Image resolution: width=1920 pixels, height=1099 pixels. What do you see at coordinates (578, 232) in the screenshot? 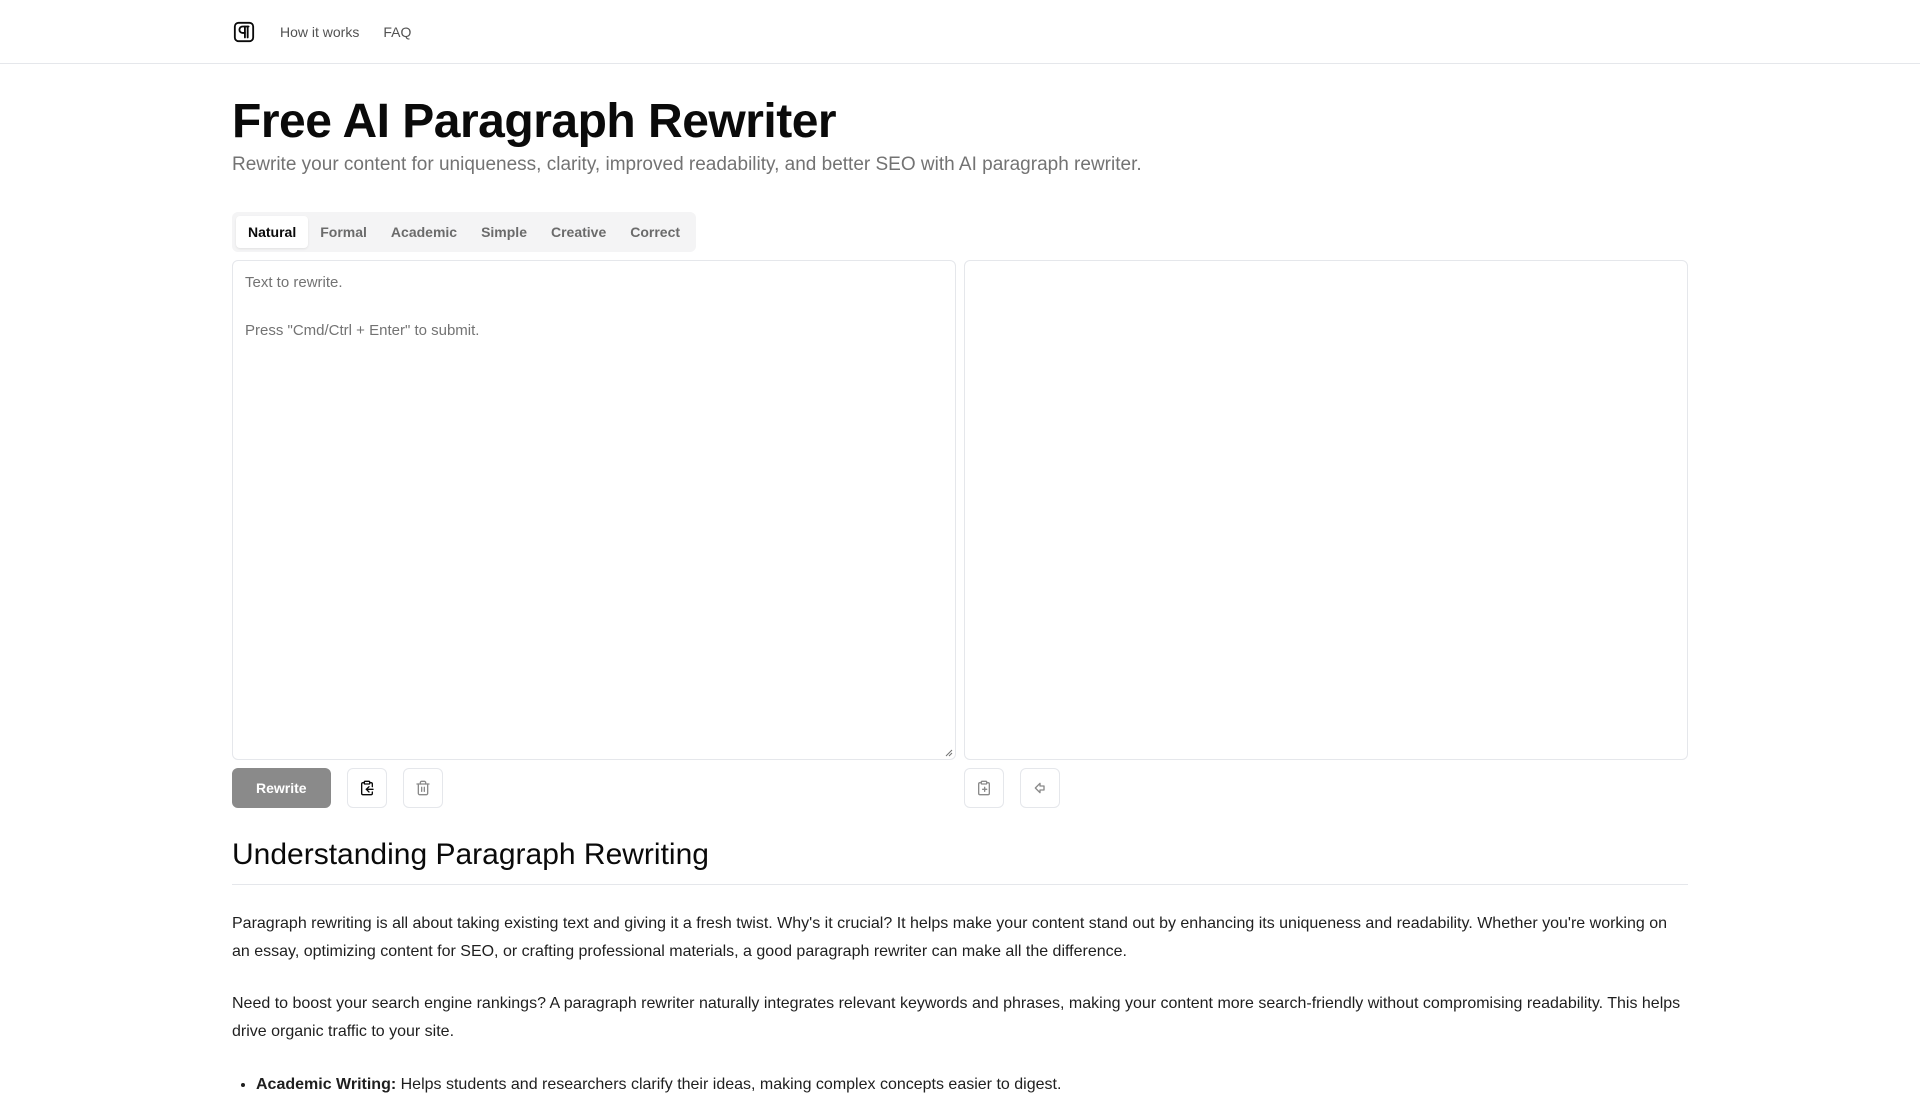
I see `tab-creative: Creative` at bounding box center [578, 232].